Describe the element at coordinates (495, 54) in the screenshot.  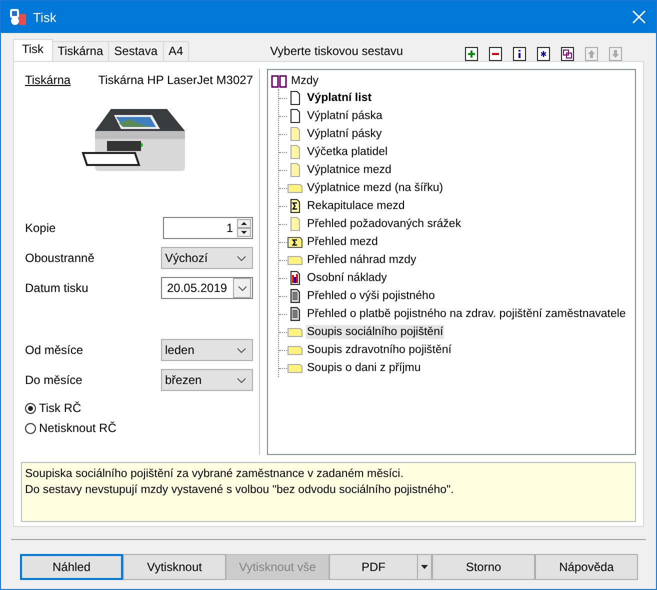
I see `remove-icon` at that location.